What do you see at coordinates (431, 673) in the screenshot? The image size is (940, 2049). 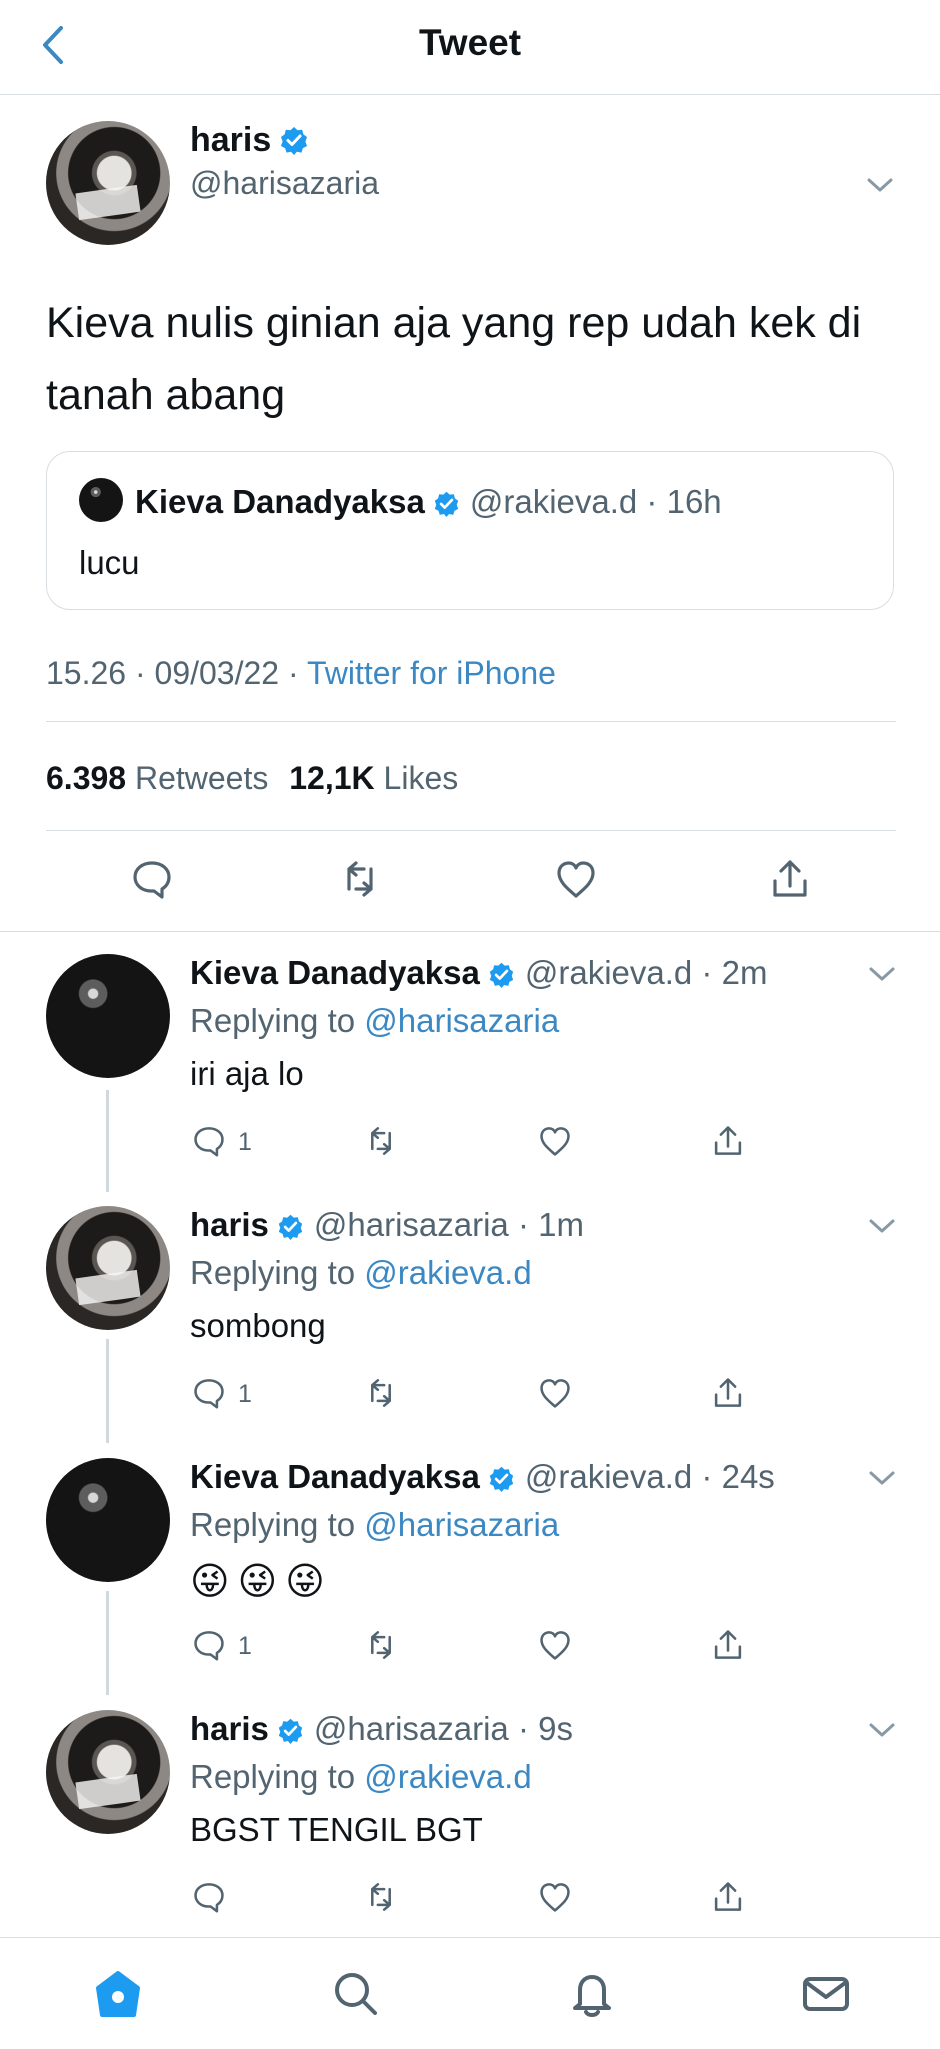 I see `tweet-source-link: Twitter for iPhone` at bounding box center [431, 673].